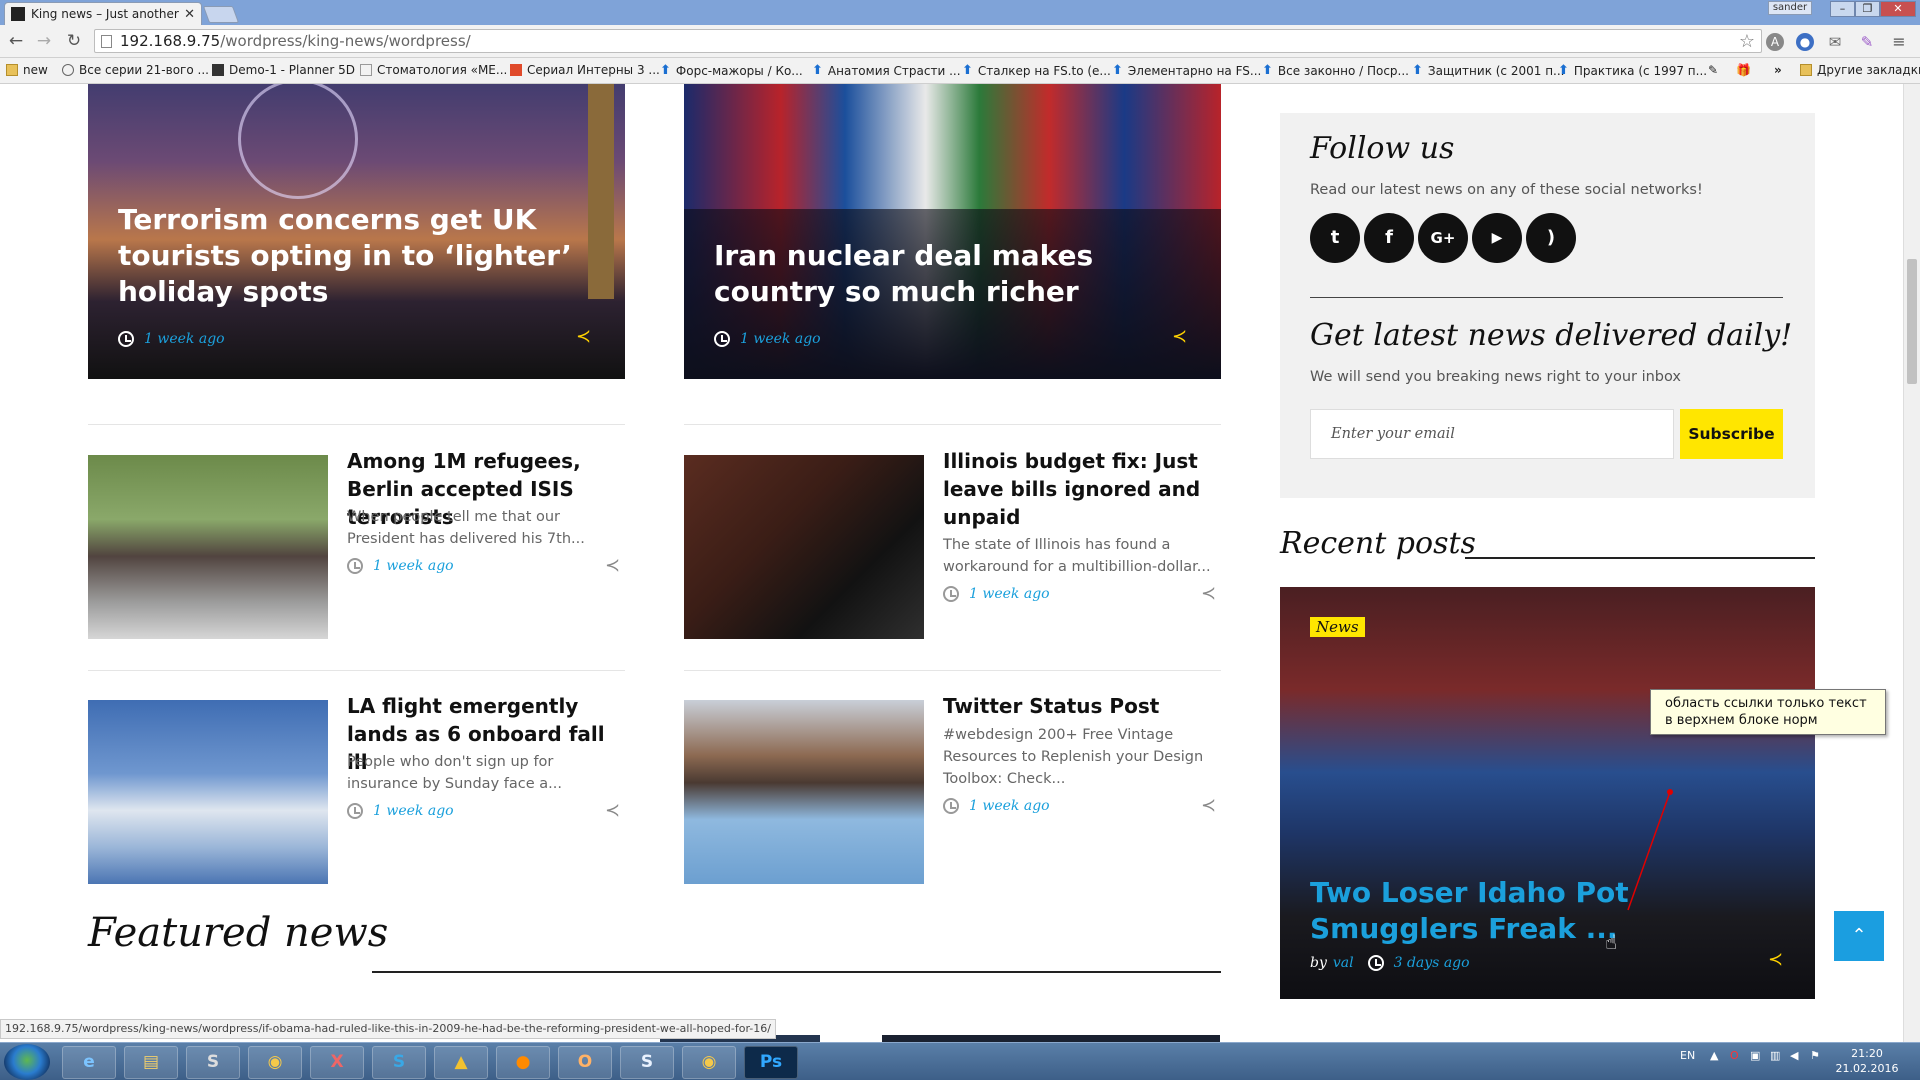  What do you see at coordinates (337, 1062) in the screenshot?
I see `xcv-app-icon: X` at bounding box center [337, 1062].